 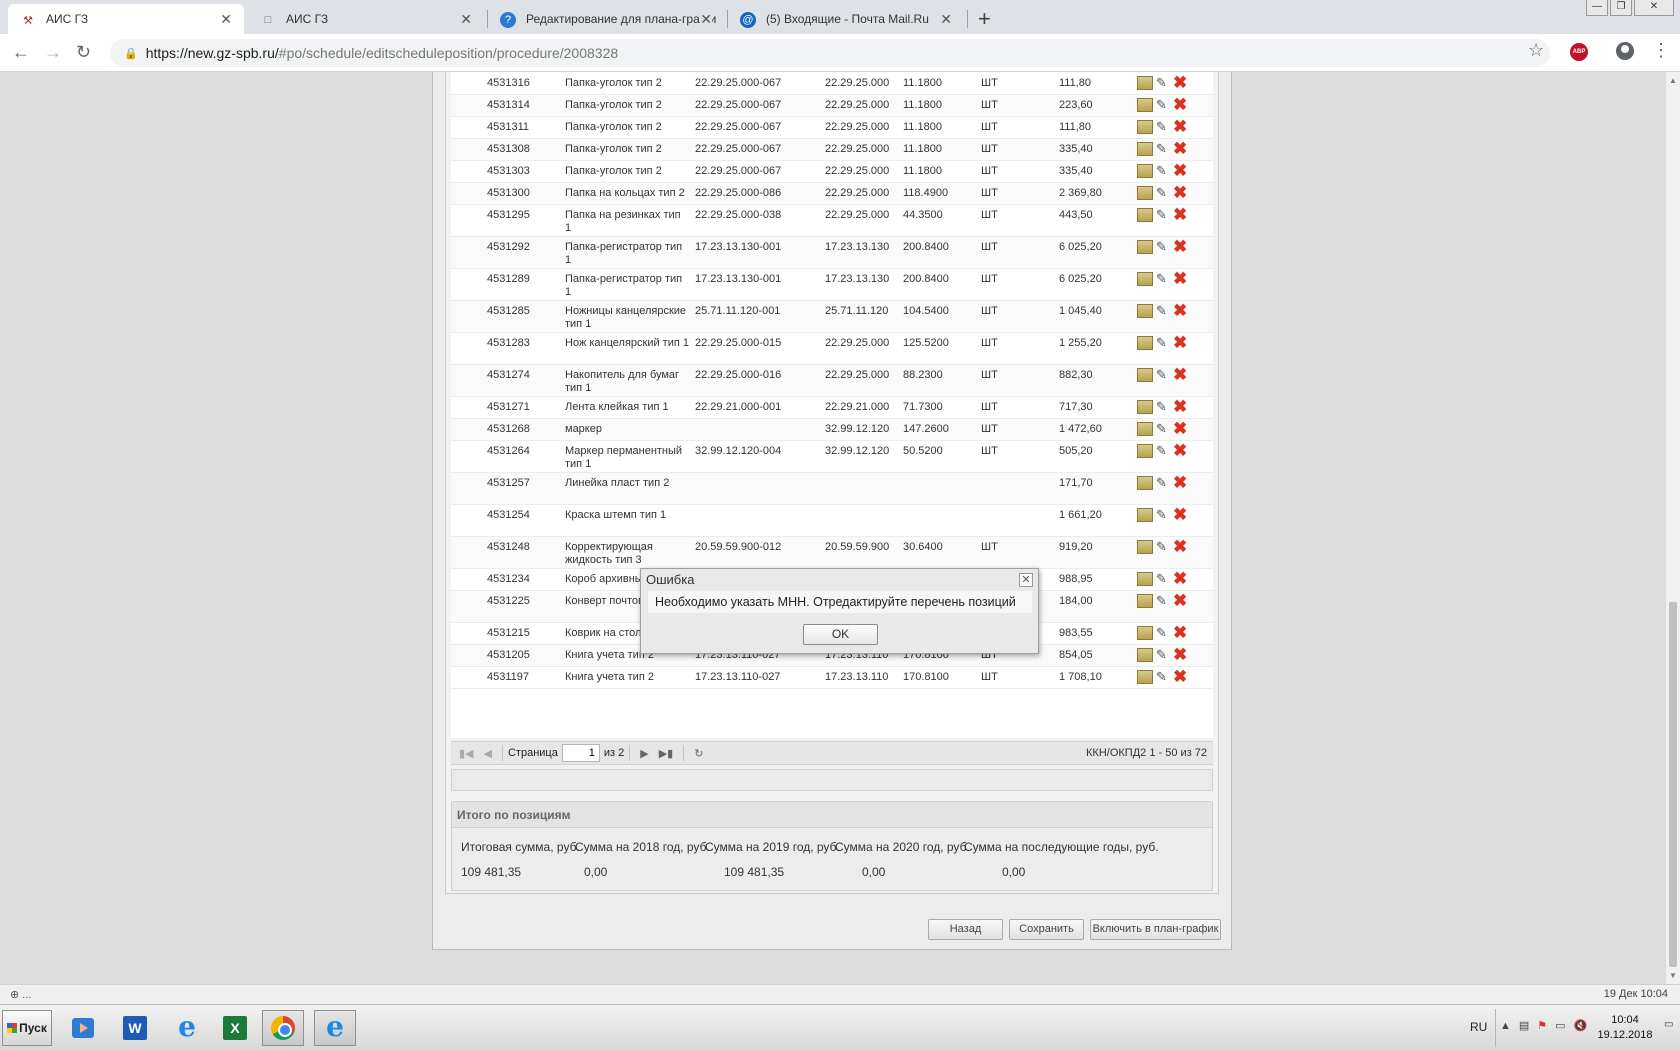 What do you see at coordinates (1673, 80) in the screenshot?
I see `scroll-up-icon: ▲` at bounding box center [1673, 80].